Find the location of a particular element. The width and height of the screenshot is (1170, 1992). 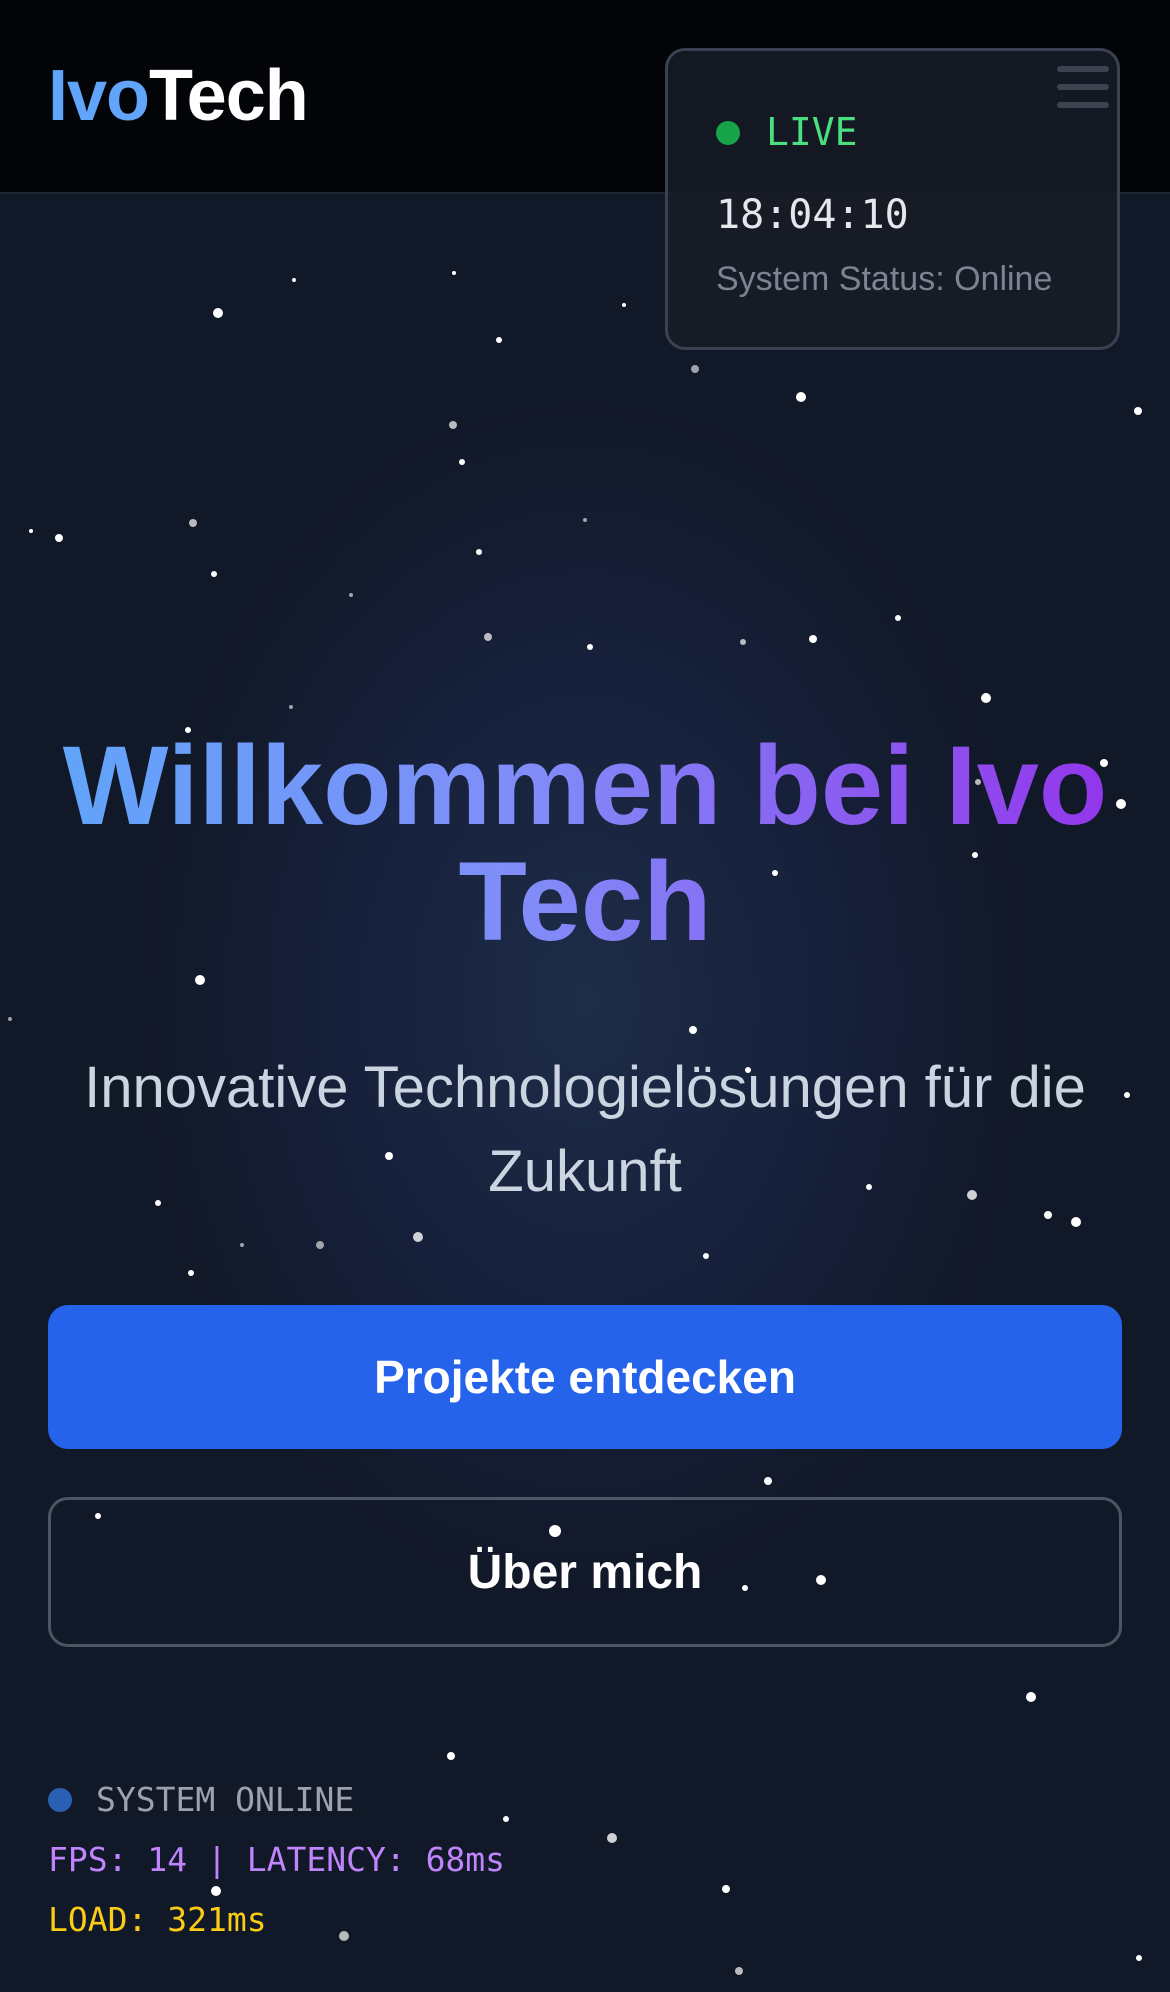

load-stats: LOAD: 321ms is located at coordinates (157, 1920).